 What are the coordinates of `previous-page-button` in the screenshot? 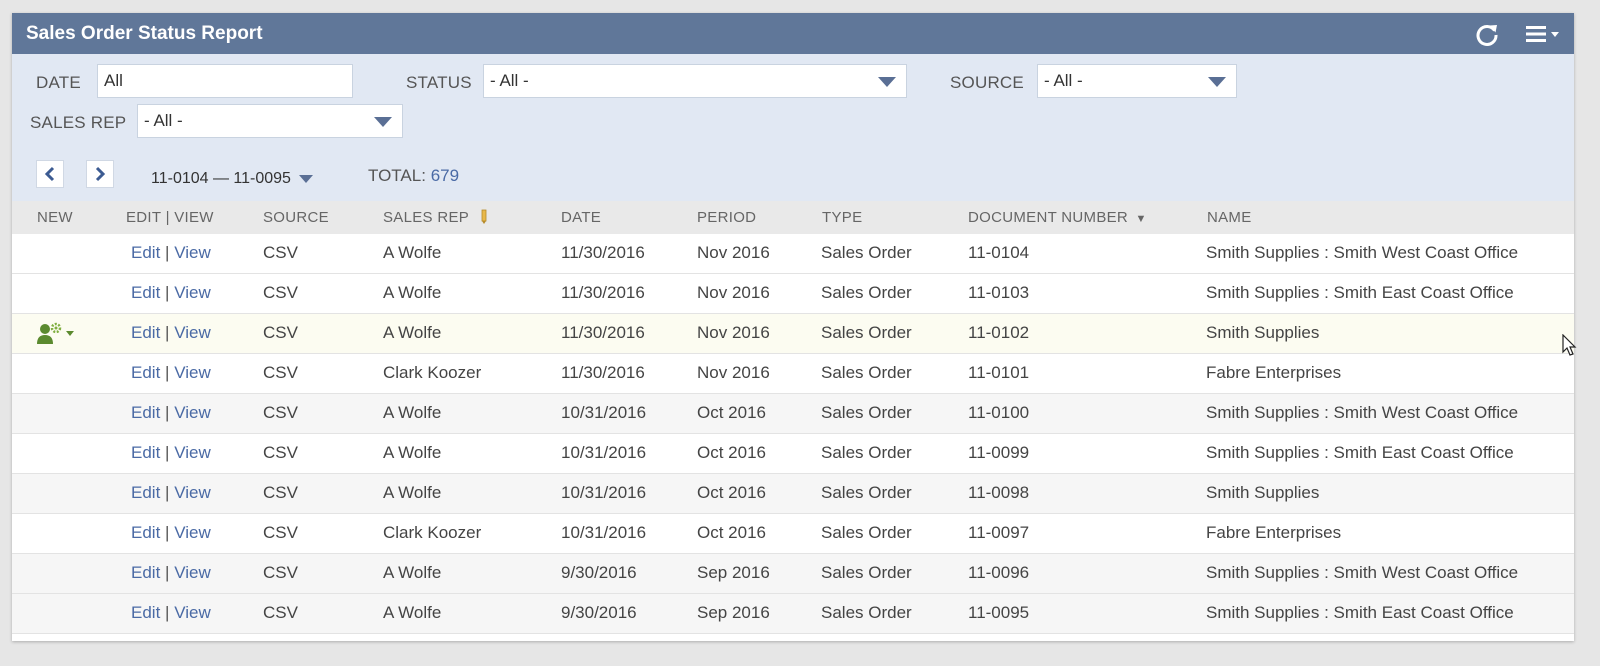 It's located at (50, 174).